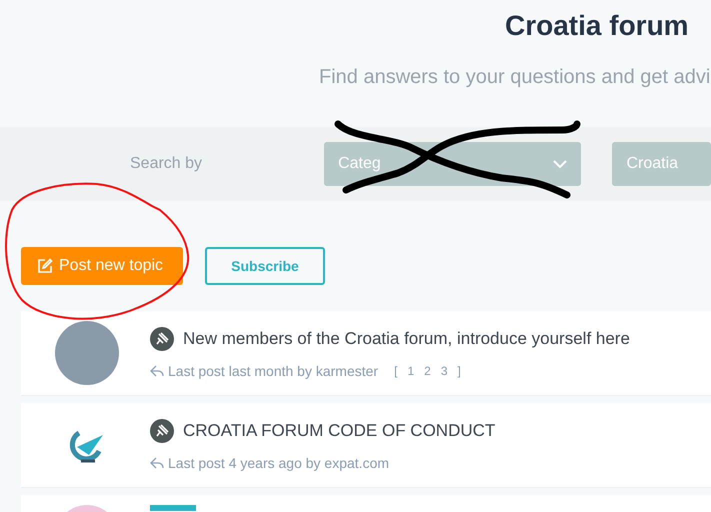 Image resolution: width=711 pixels, height=512 pixels. What do you see at coordinates (514, 77) in the screenshot?
I see `page-subtitle: Find answers to your questions and get advi` at bounding box center [514, 77].